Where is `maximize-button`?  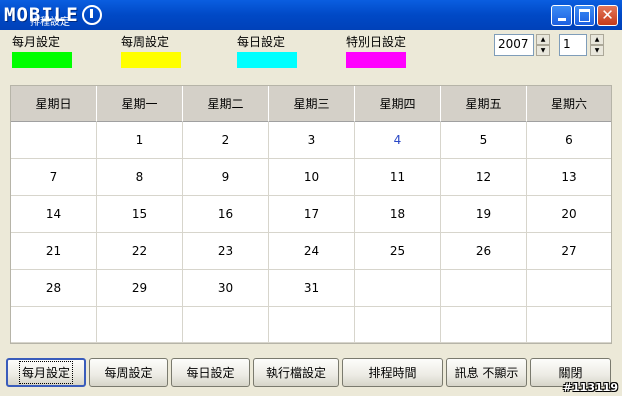 maximize-button is located at coordinates (584, 15).